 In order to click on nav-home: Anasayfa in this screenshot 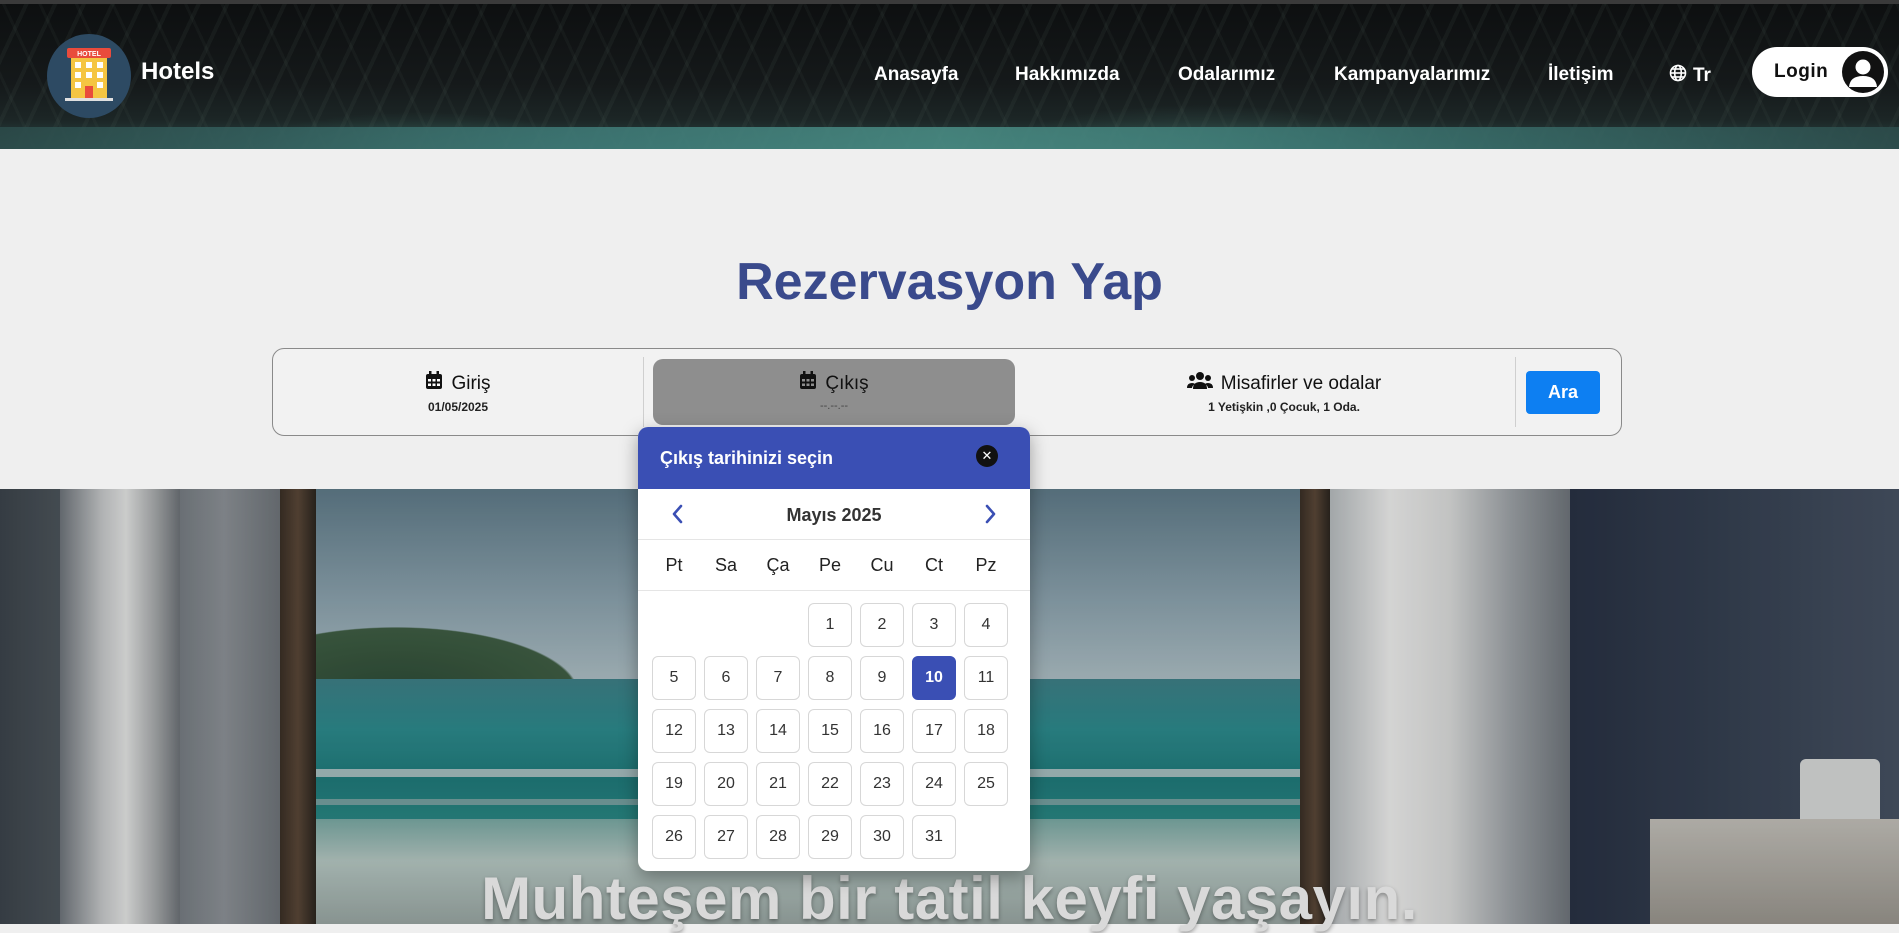, I will do `click(916, 75)`.